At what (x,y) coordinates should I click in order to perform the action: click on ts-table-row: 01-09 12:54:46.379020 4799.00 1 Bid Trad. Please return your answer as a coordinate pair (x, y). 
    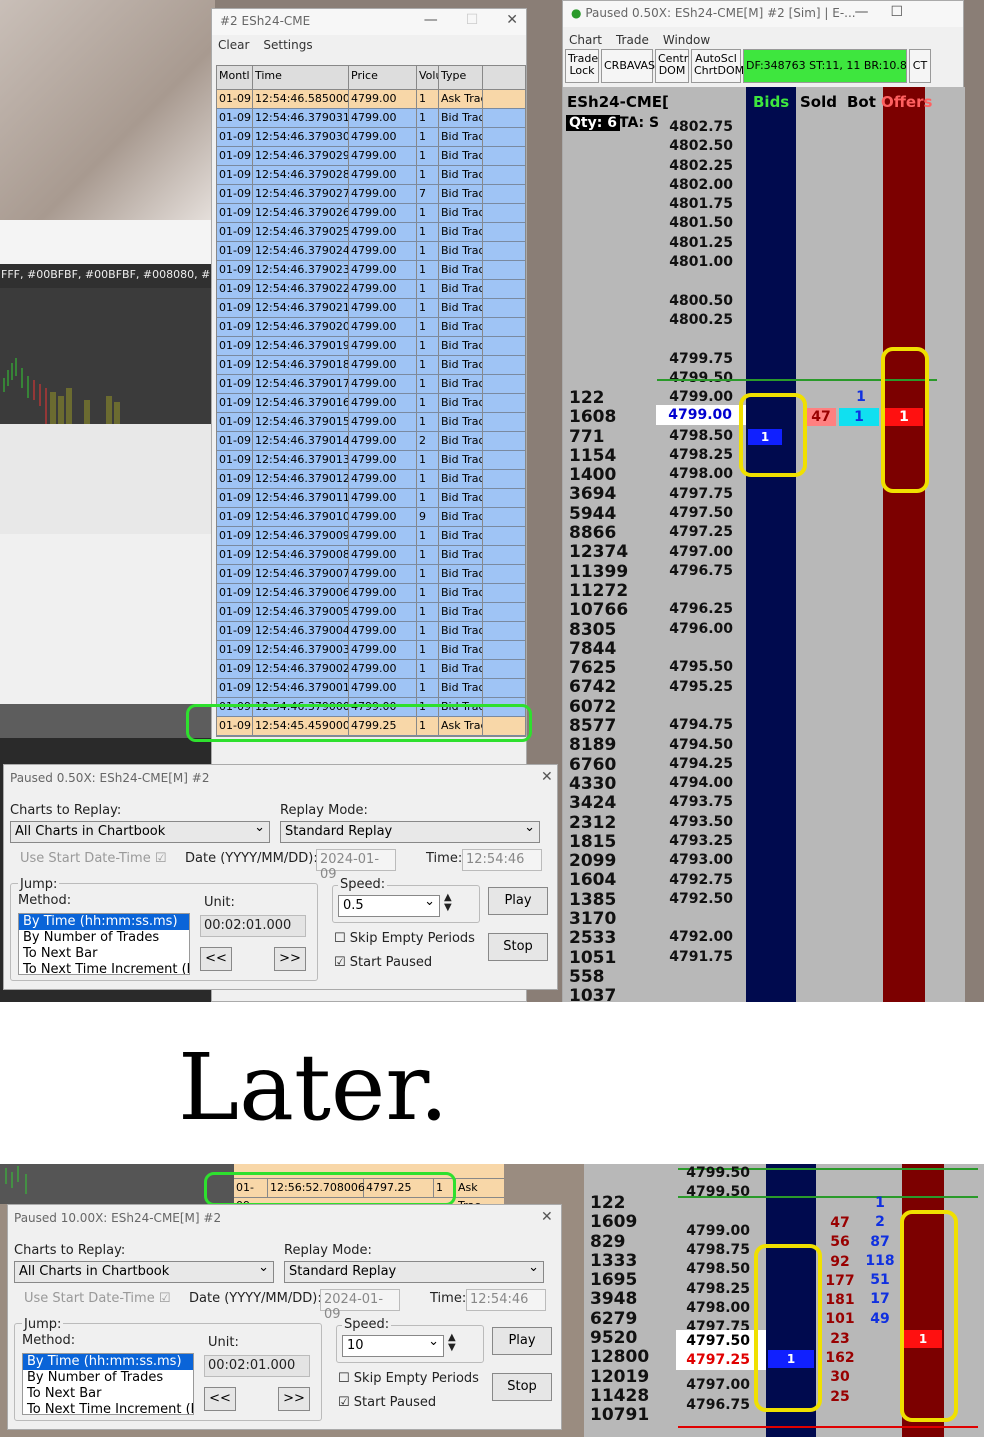
    Looking at the image, I should click on (371, 327).